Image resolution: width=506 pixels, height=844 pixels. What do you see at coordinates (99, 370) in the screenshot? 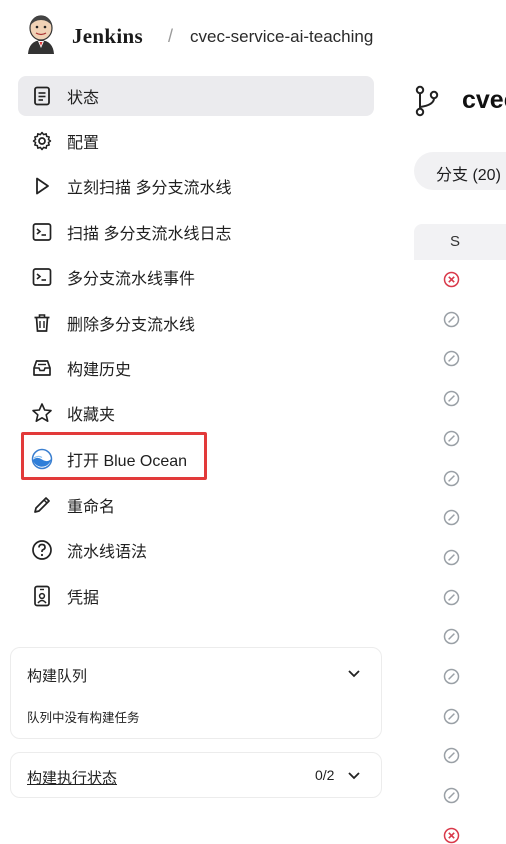
I see `sidebar-item-label: 构建历史` at bounding box center [99, 370].